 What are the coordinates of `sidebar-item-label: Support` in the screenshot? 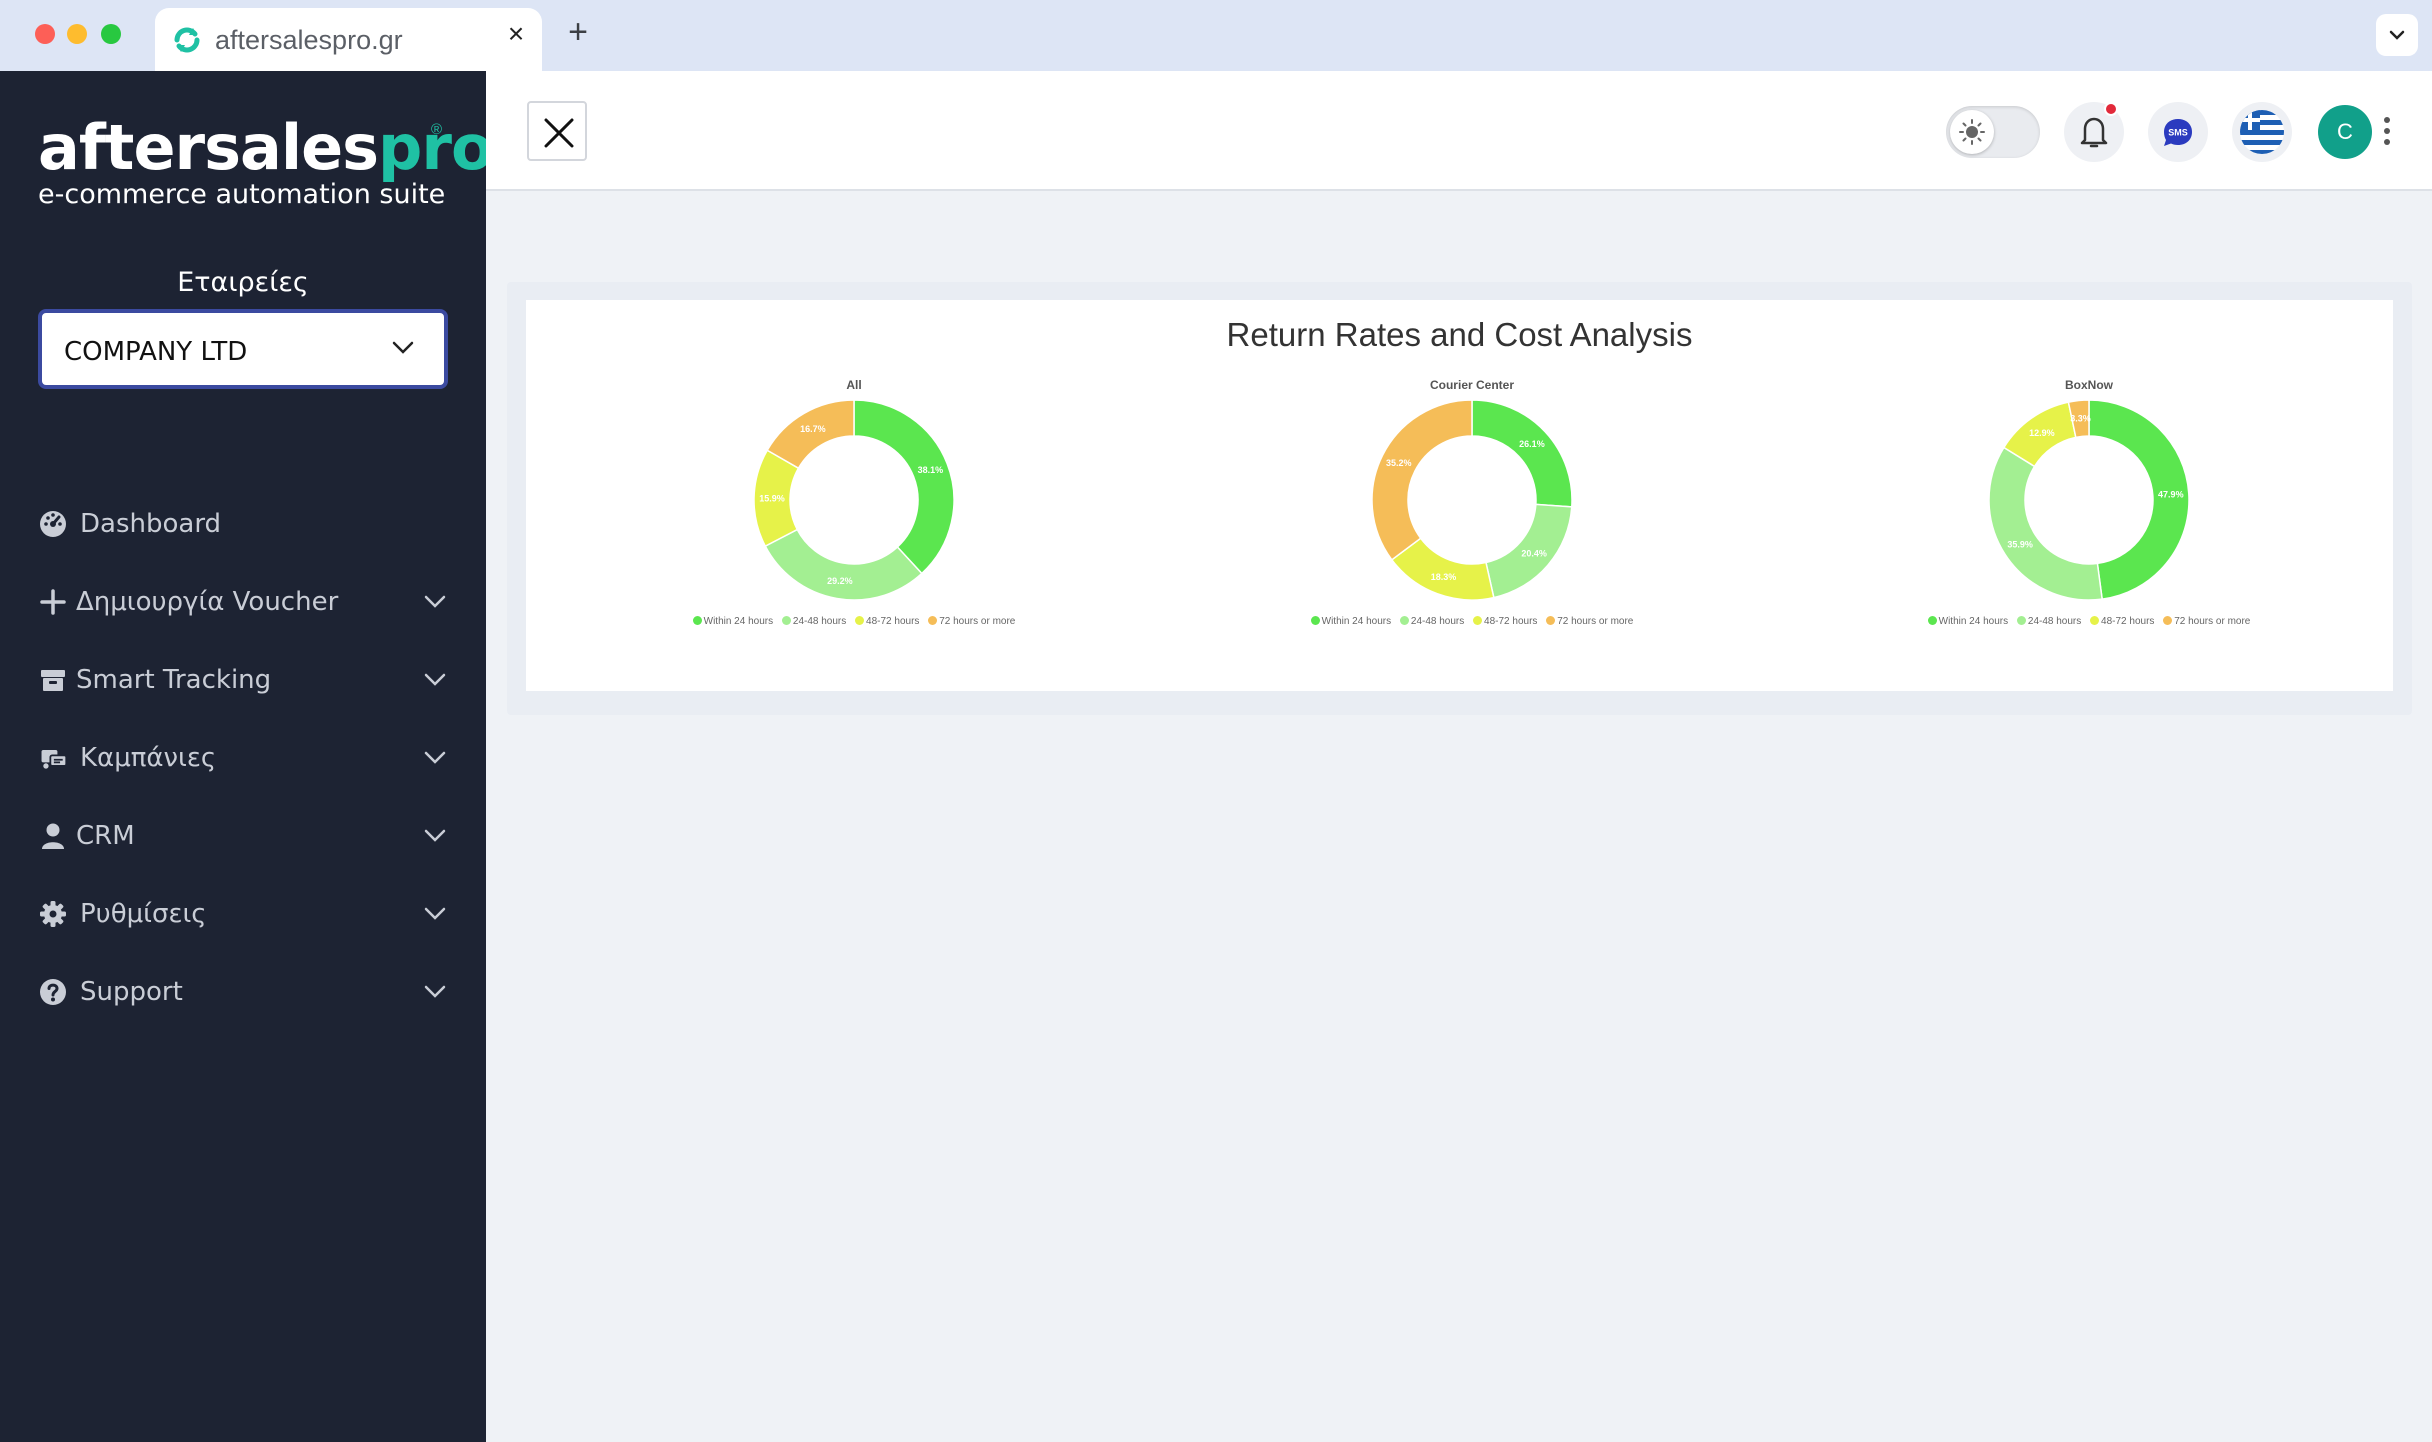 It's located at (131, 992).